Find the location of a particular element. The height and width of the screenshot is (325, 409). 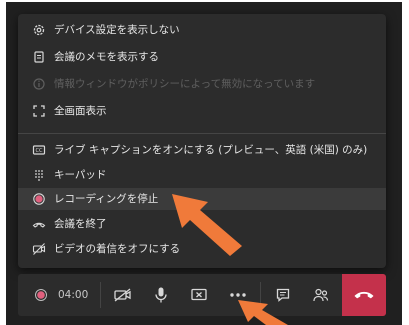

menu-item-hide-device-settings: デバイス設定を表示しない is located at coordinates (202, 30).